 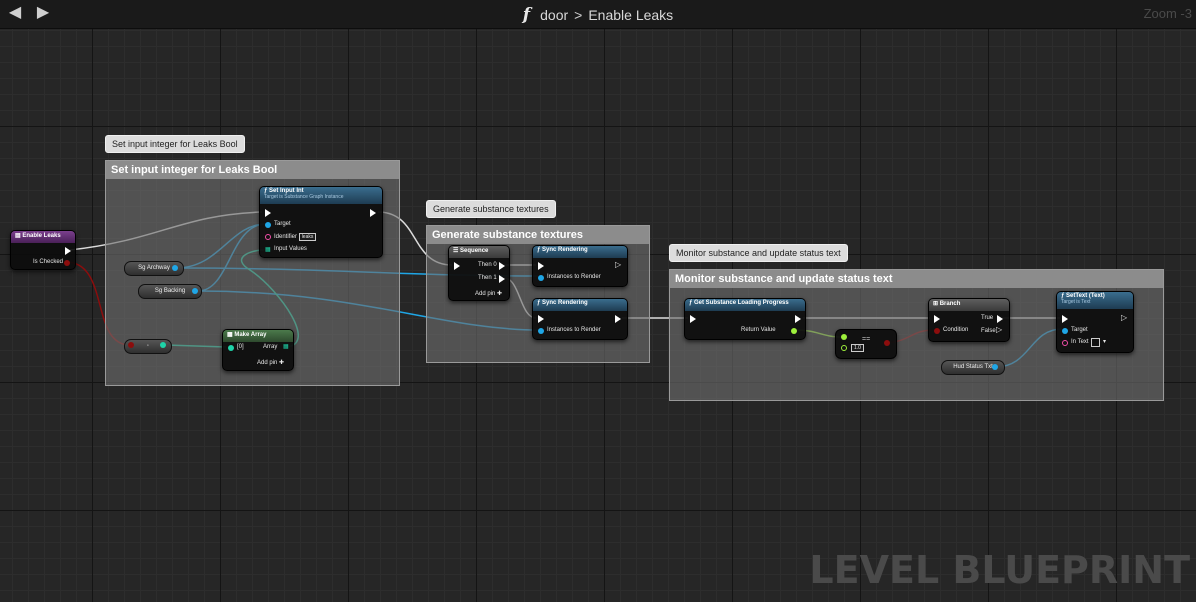 I want to click on comment-bubble-substance: Generate substance textures, so click(x=491, y=209).